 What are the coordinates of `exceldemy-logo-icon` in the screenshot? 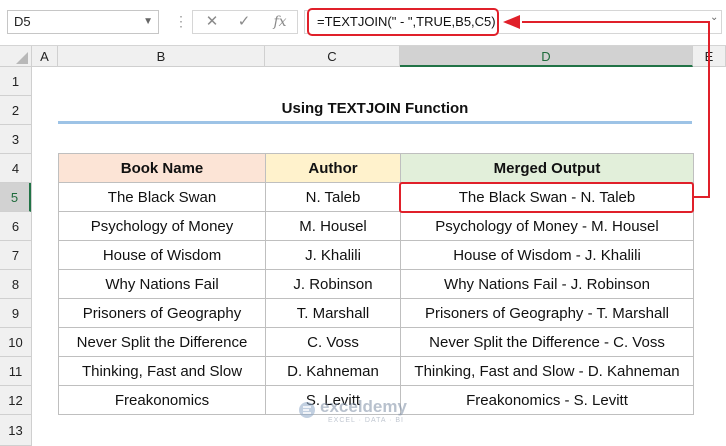 It's located at (307, 410).